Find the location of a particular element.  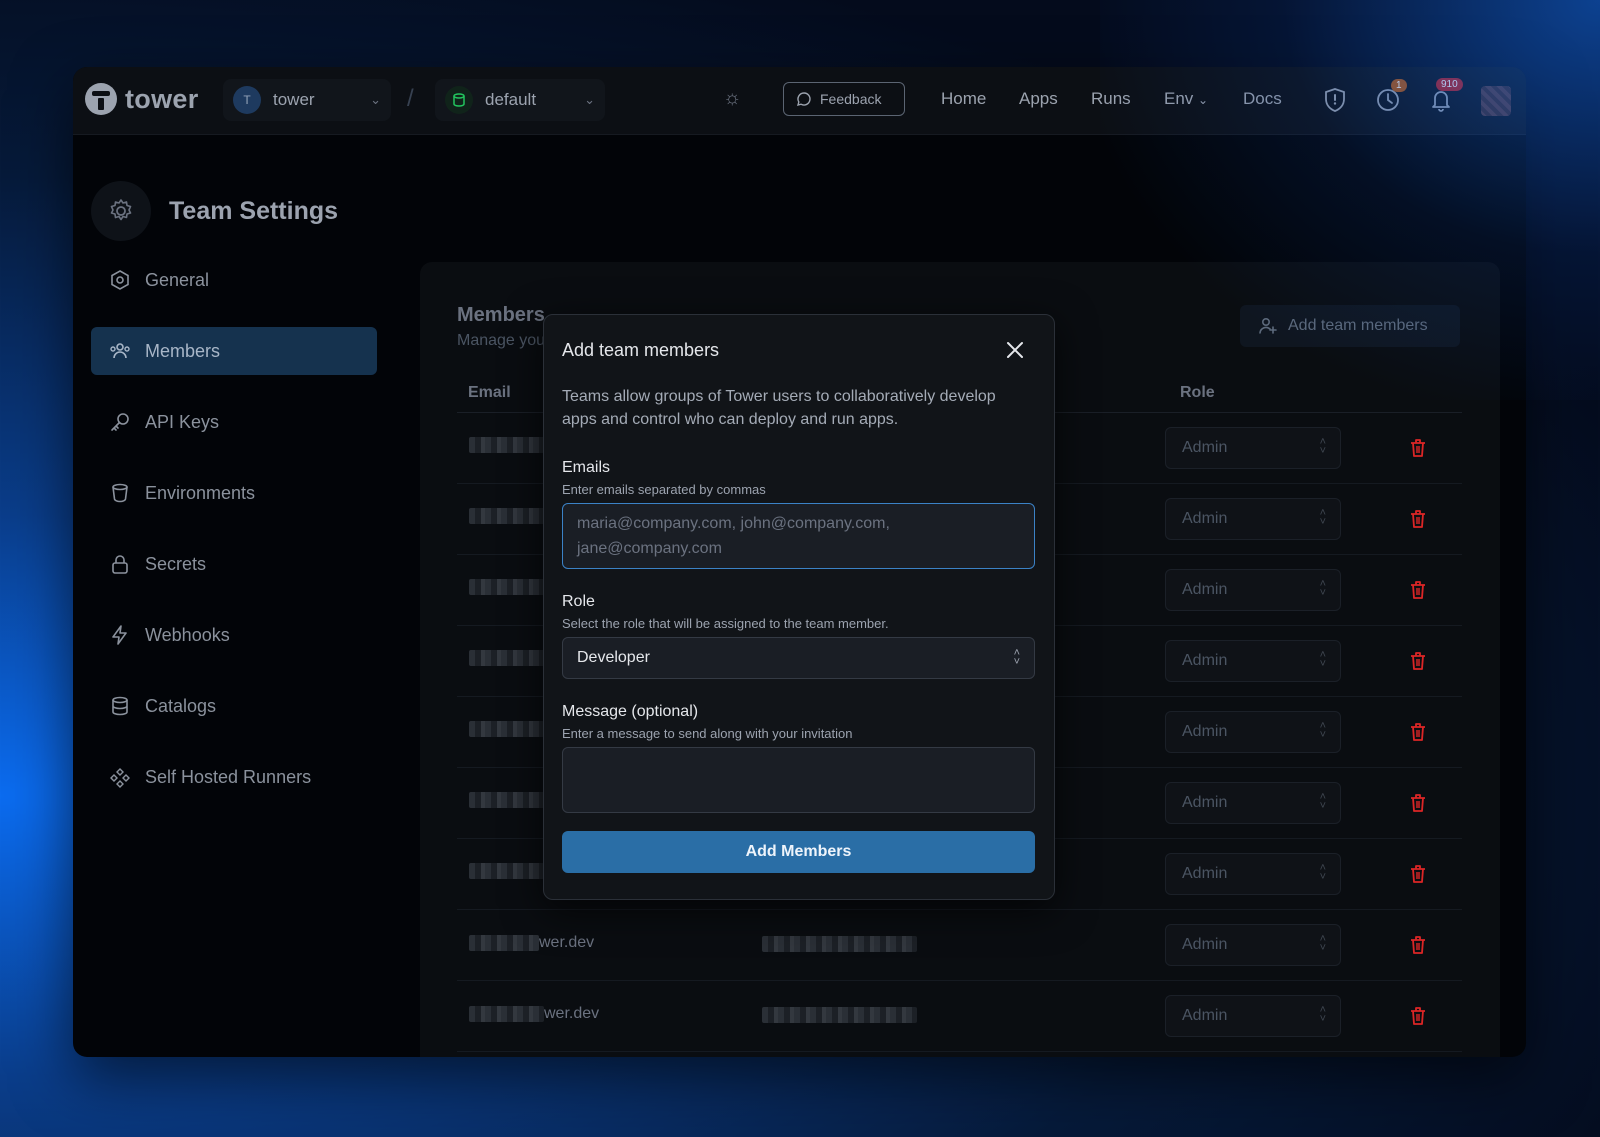

feedback-label: Feedback is located at coordinates (851, 99).